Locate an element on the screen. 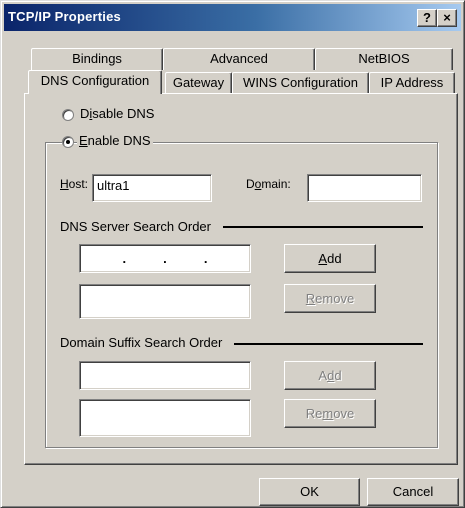 Image resolution: width=465 pixels, height=508 pixels. domain-suffix-field is located at coordinates (165, 375).